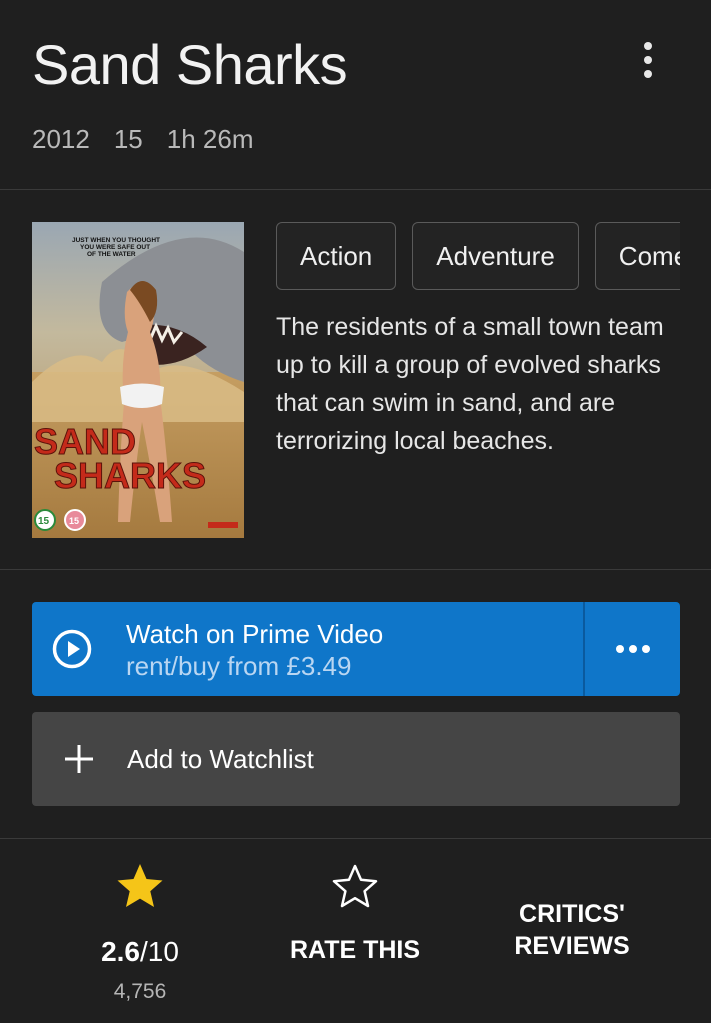  Describe the element at coordinates (140, 885) in the screenshot. I see `star-filled-icon` at that location.